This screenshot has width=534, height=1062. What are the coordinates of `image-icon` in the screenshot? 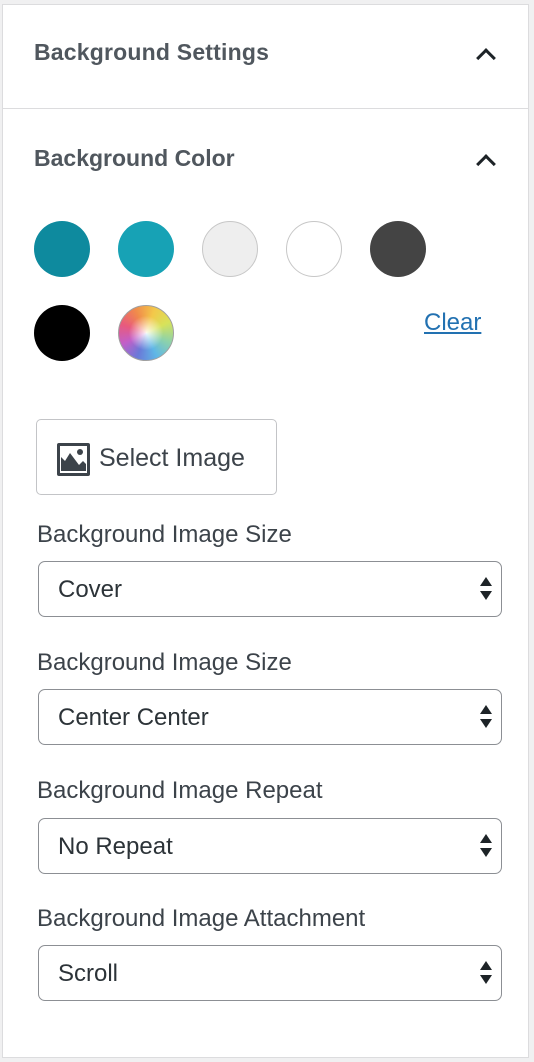 It's located at (73, 462).